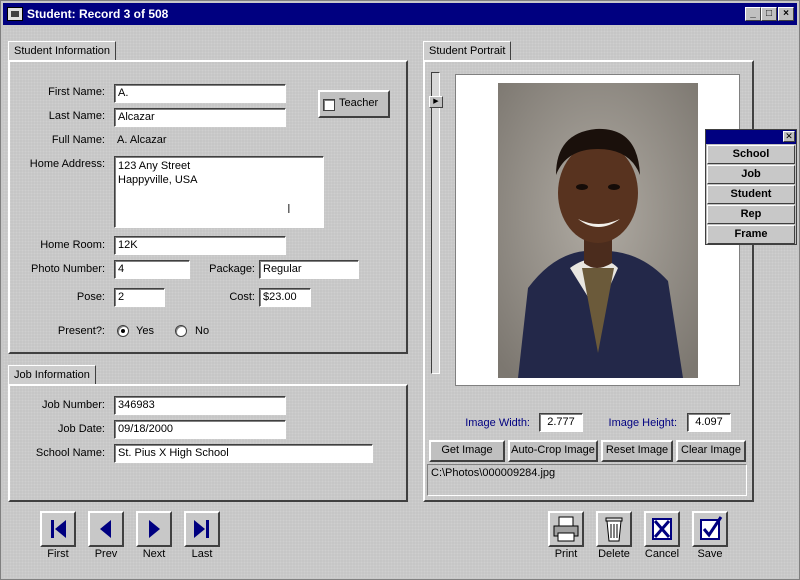 The image size is (800, 580). Describe the element at coordinates (15, 14) in the screenshot. I see `app-icon` at that location.